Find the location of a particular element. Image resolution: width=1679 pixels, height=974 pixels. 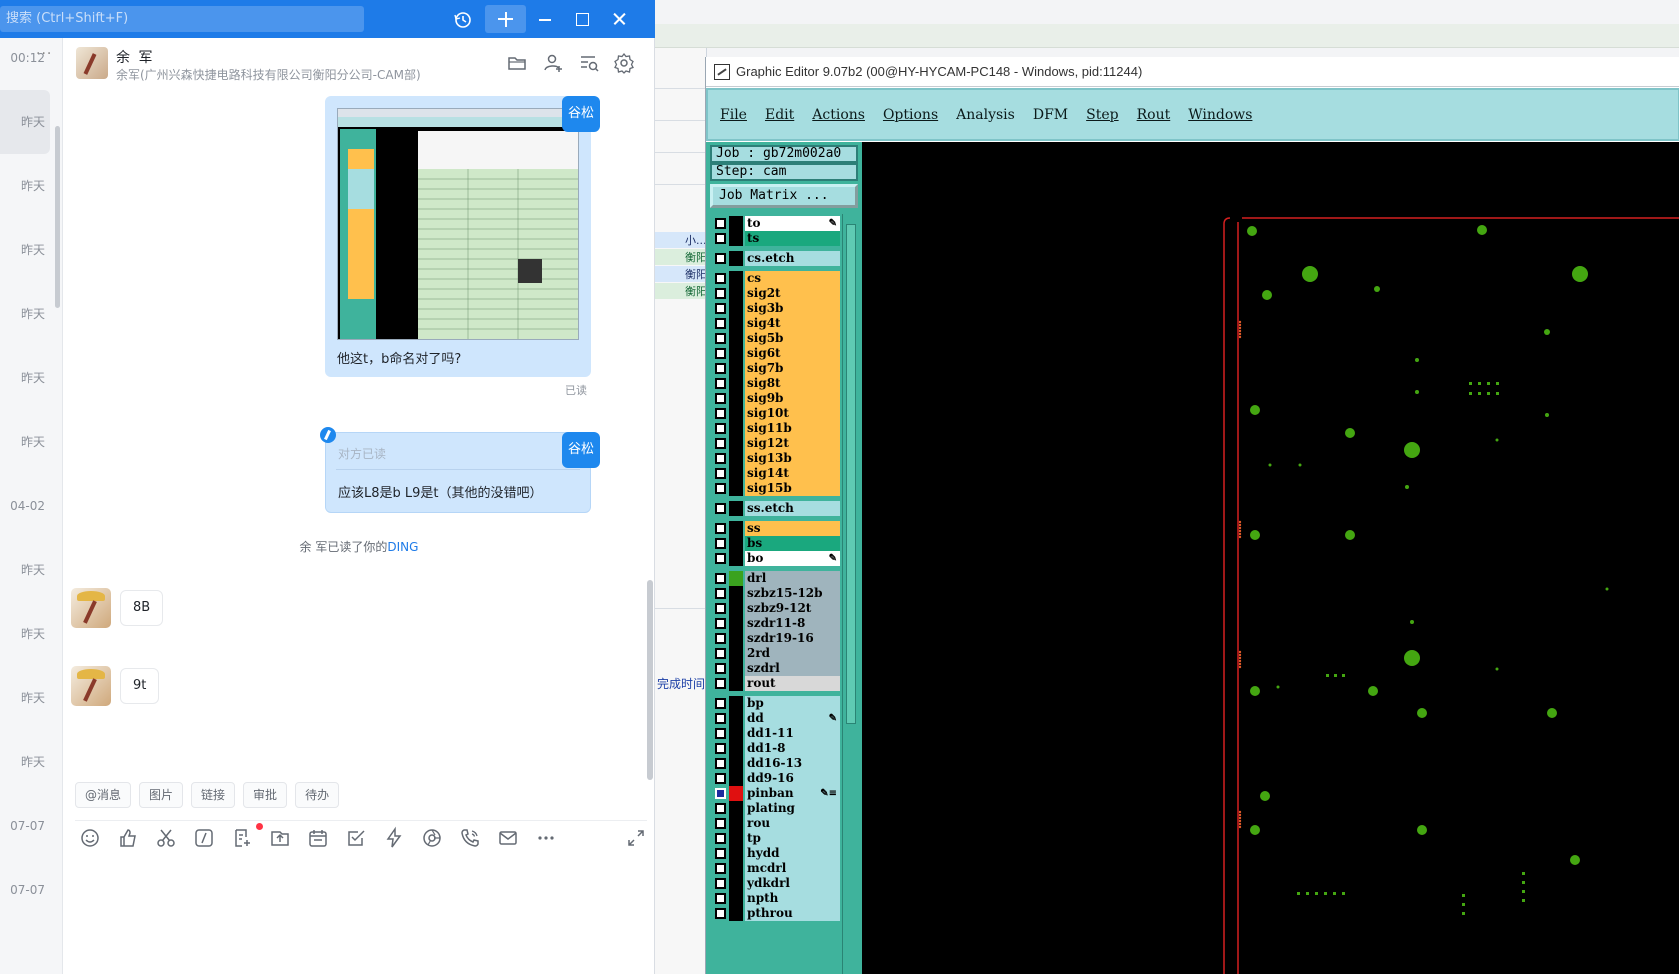

layer-row-szbz9-12t: szbz9-12t is located at coordinates (776, 608).